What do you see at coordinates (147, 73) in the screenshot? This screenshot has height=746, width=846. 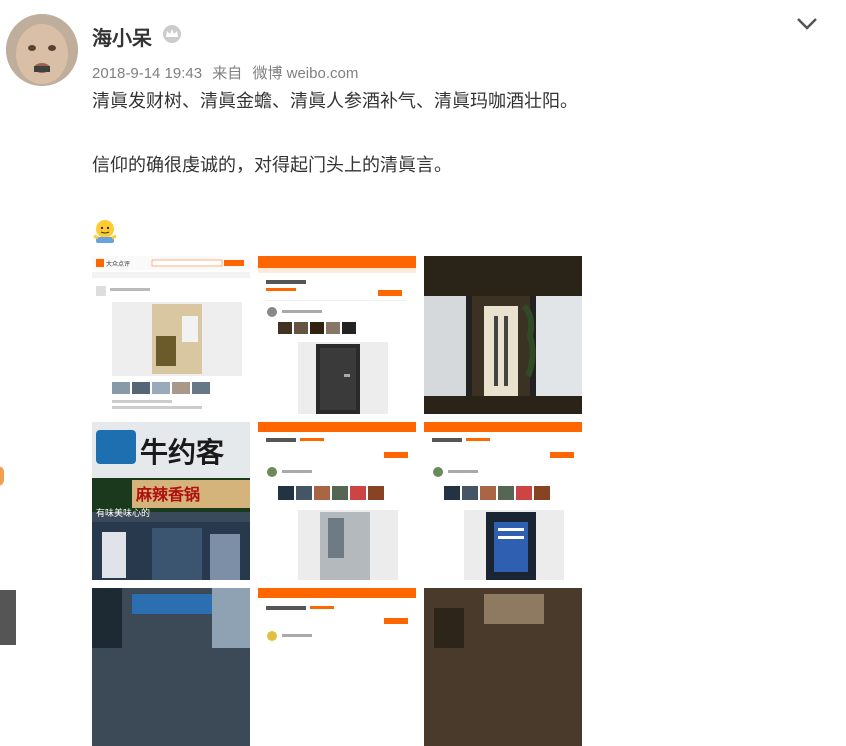 I see `timestamp: 2018-9-14 19:43` at bounding box center [147, 73].